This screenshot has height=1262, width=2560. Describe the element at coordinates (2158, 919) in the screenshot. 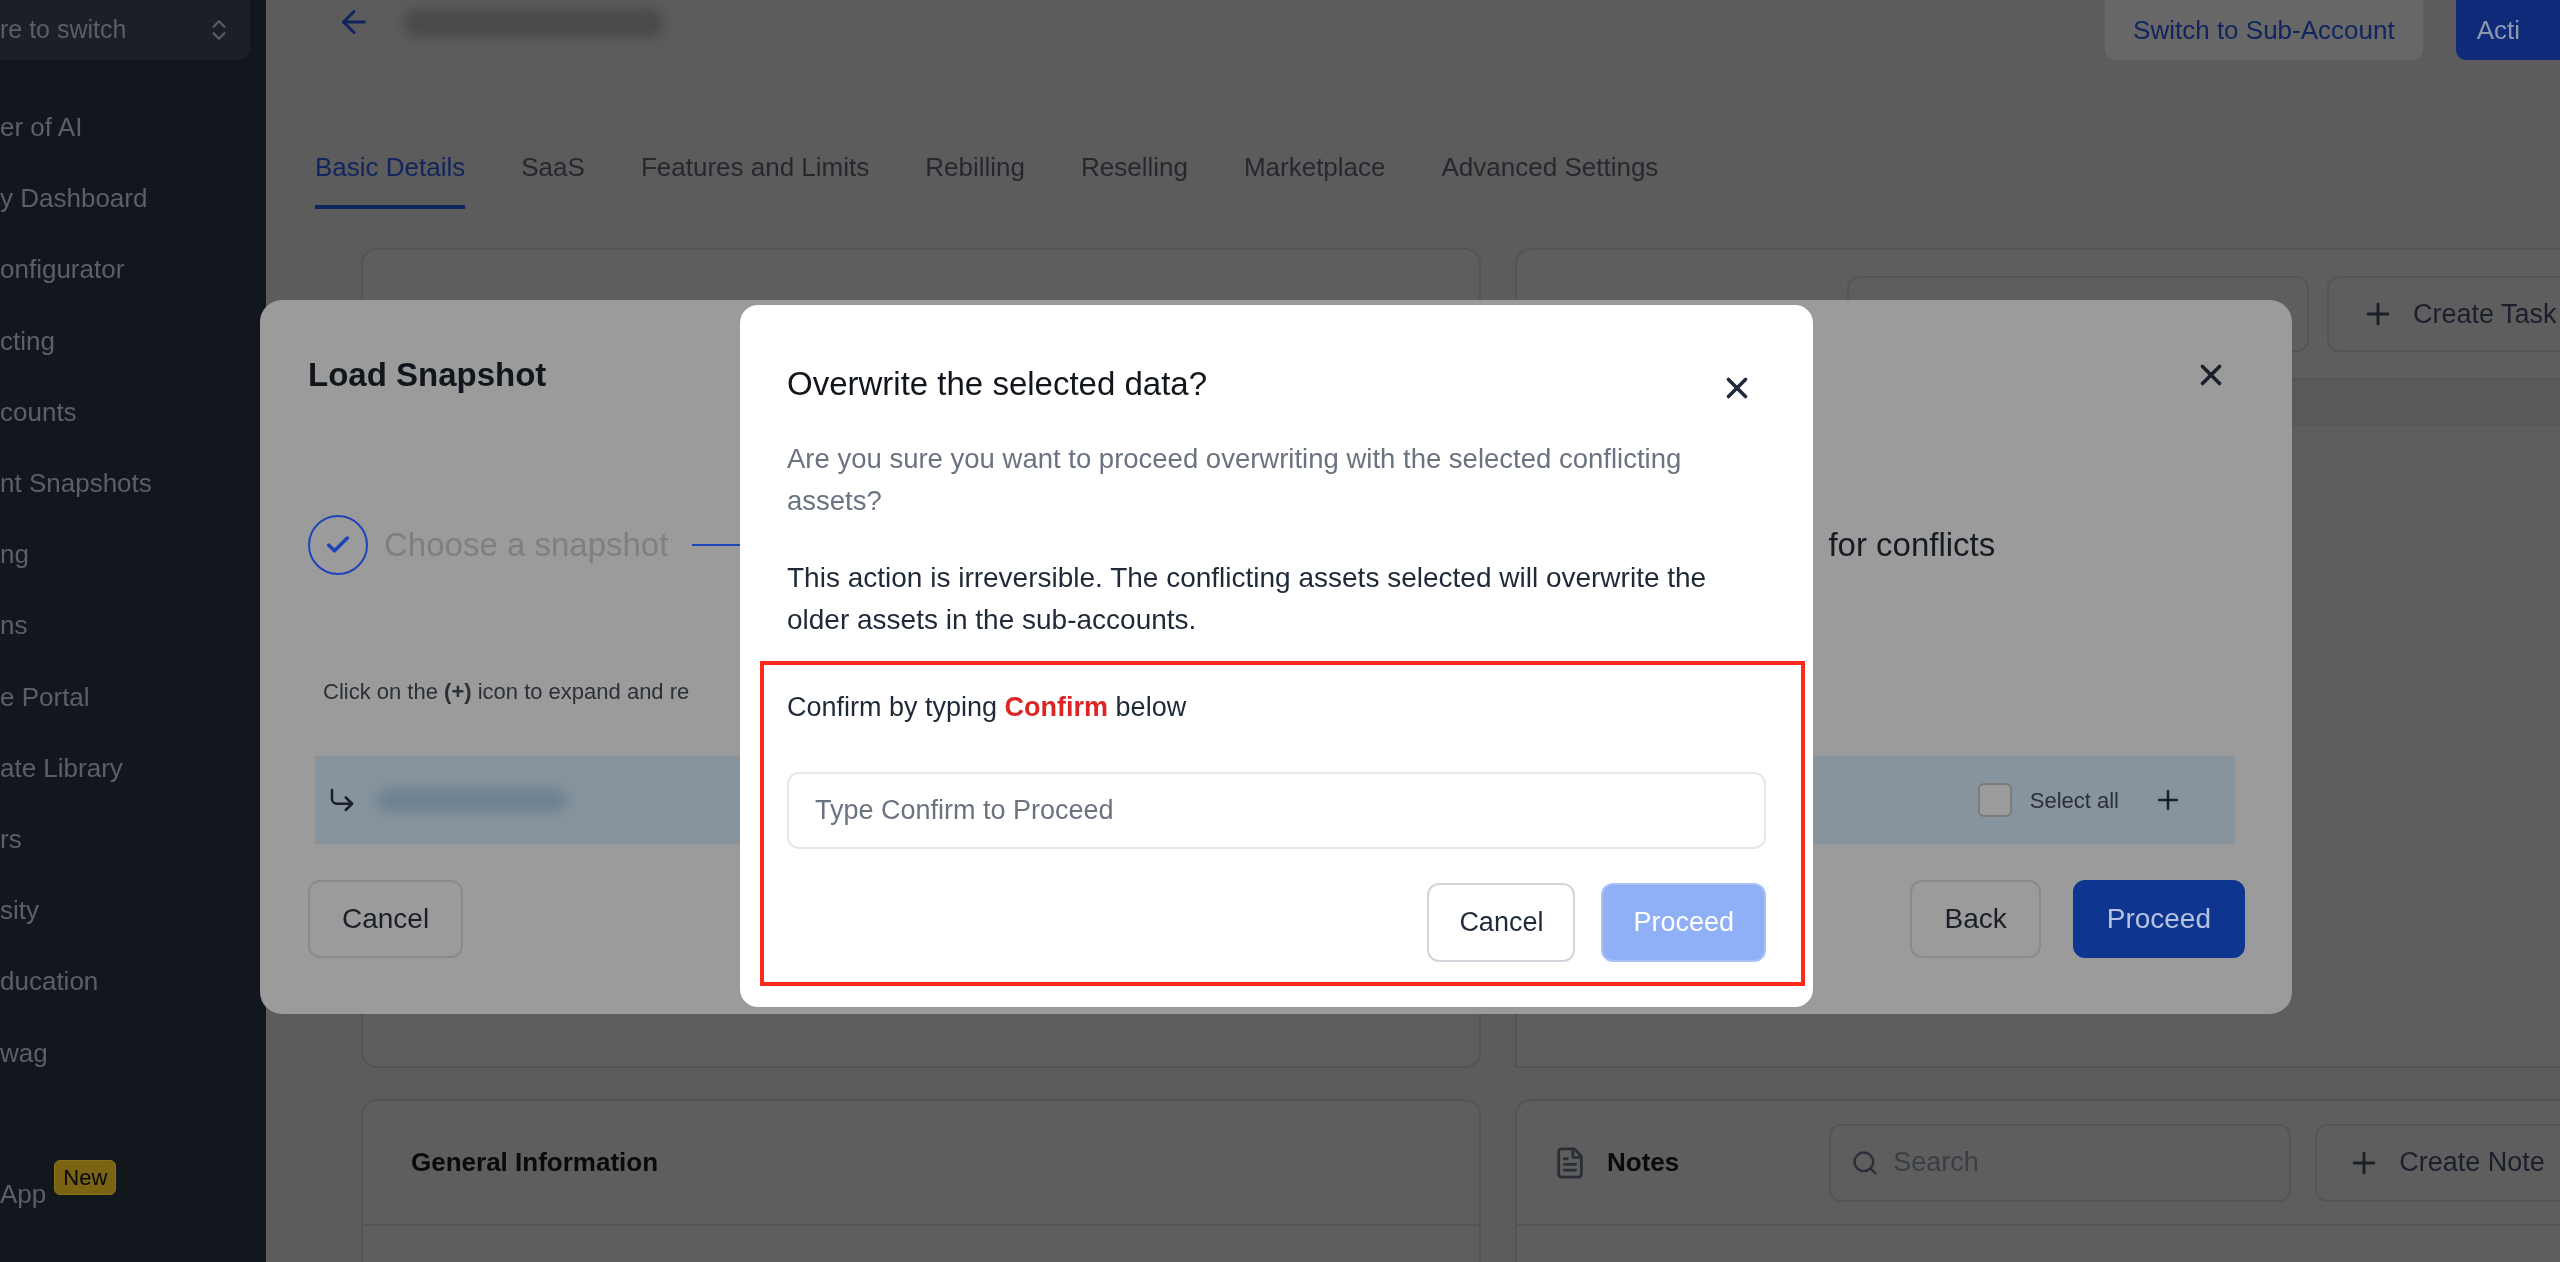

I see `proceed-button: Proceed` at that location.